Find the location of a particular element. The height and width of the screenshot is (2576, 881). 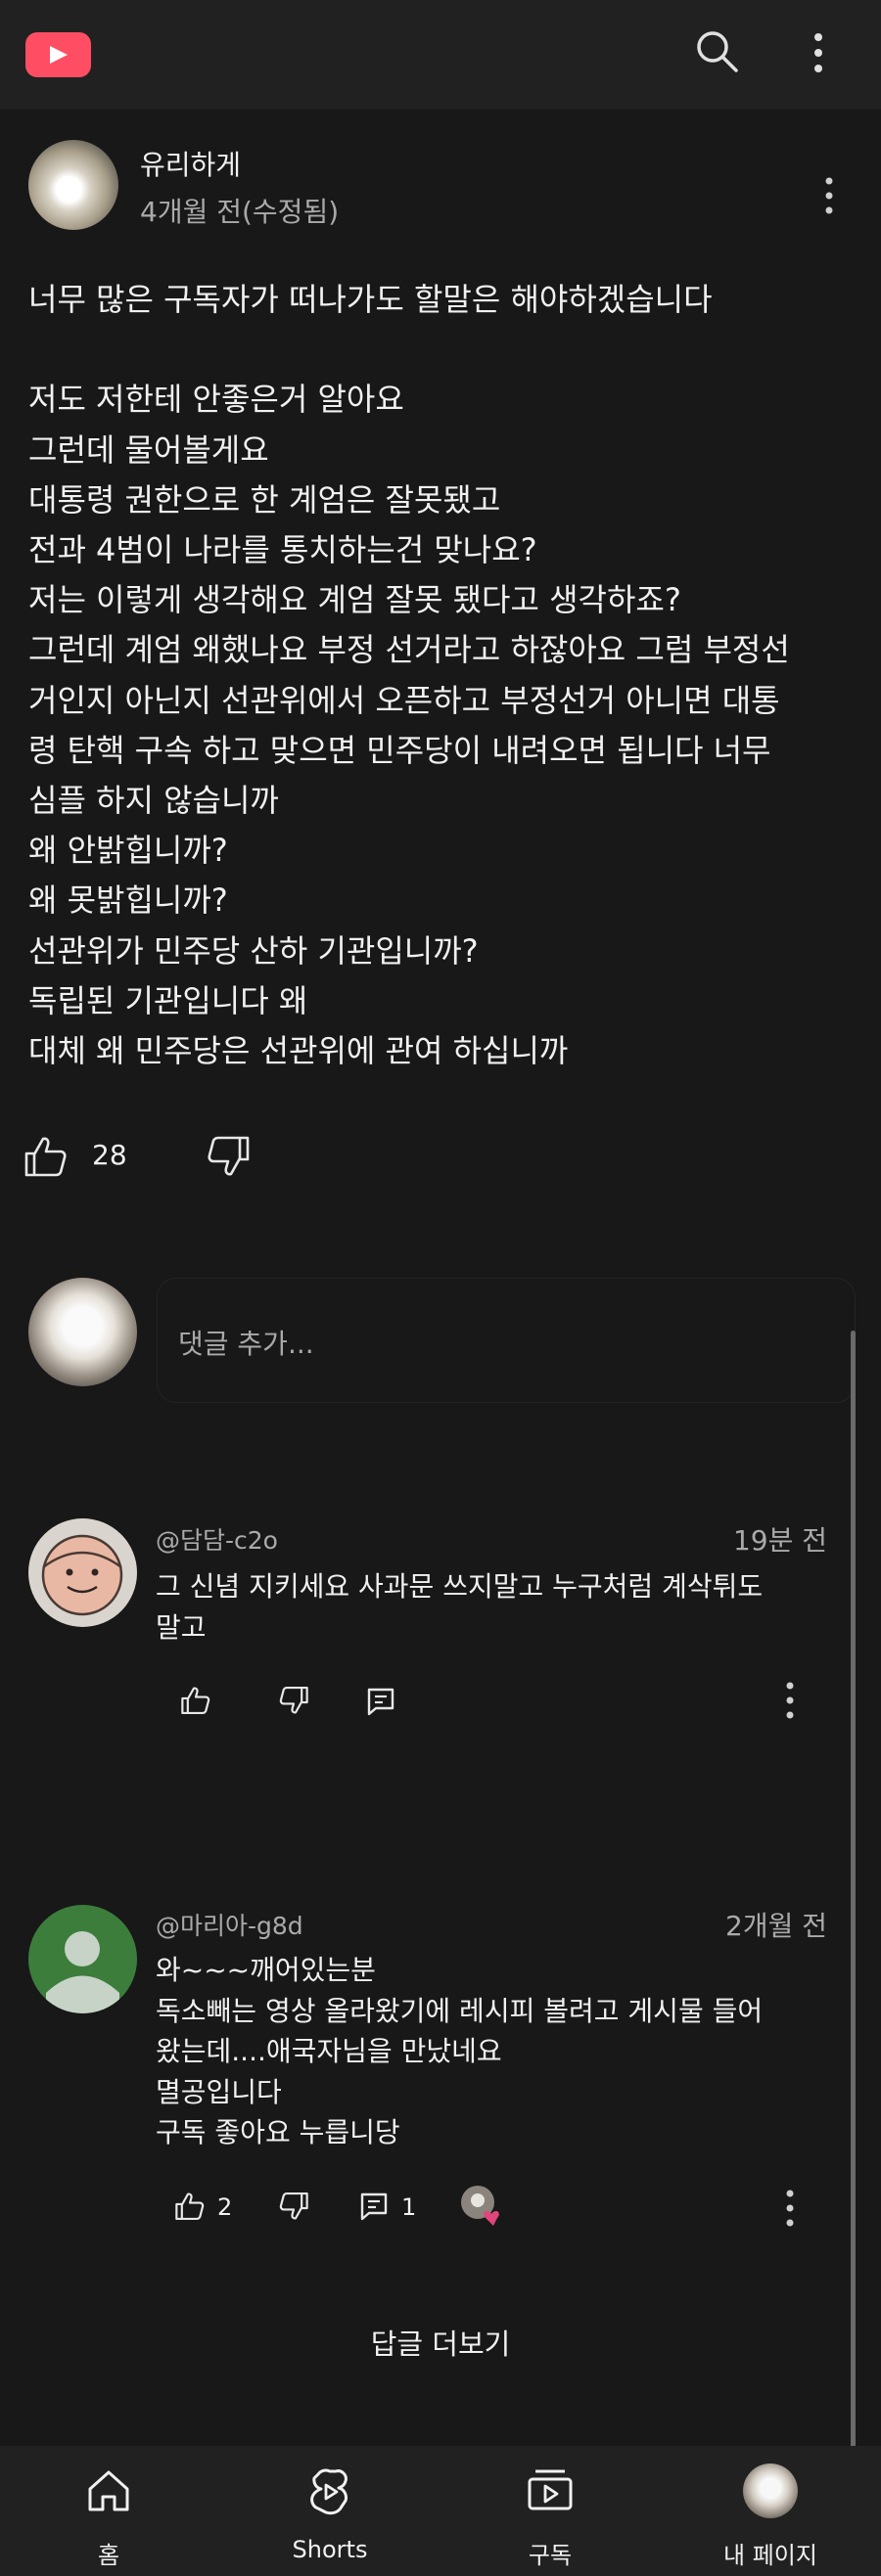

post-like-count: 28 is located at coordinates (110, 1155).